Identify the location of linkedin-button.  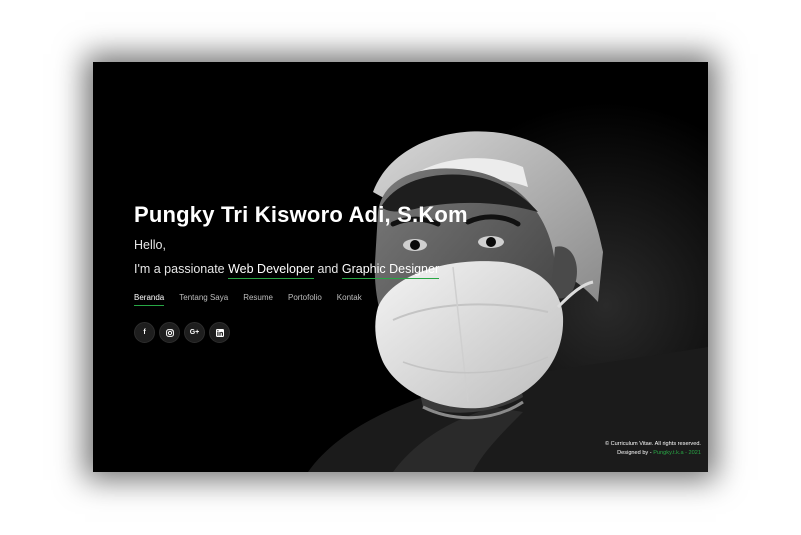
(219, 332).